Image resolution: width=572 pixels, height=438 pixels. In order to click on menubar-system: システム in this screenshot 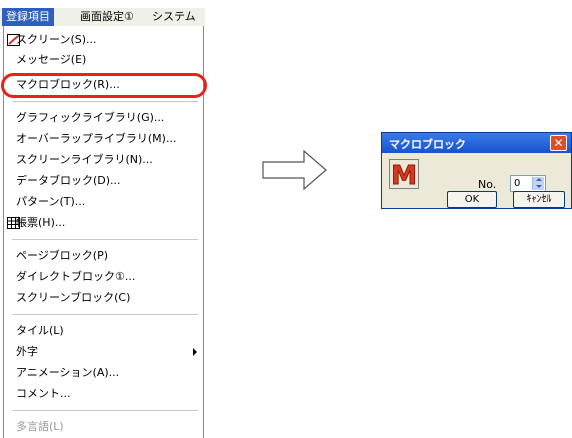, I will do `click(174, 17)`.